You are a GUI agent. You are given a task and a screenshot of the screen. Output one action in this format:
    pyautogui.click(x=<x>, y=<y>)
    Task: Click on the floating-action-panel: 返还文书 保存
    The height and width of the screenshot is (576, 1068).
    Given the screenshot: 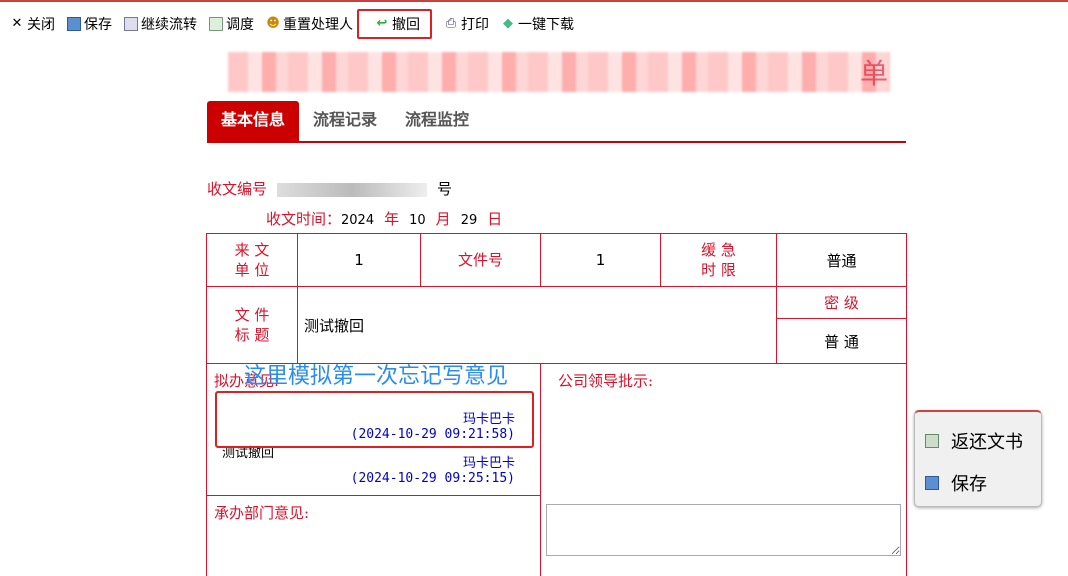 What is the action you would take?
    pyautogui.click(x=978, y=458)
    